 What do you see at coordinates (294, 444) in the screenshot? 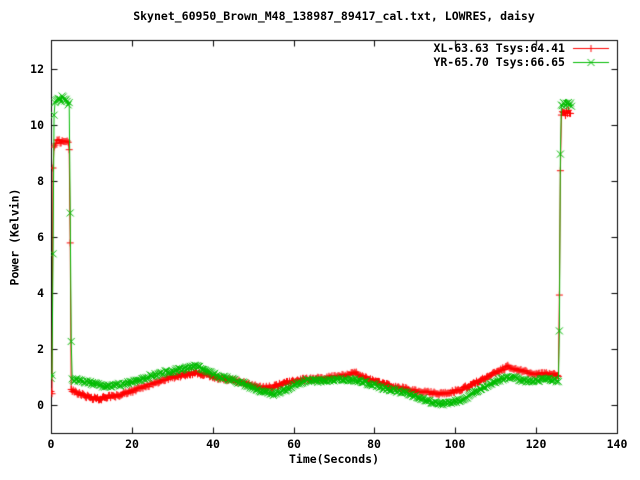
I see `x-tick-label: 60` at bounding box center [294, 444].